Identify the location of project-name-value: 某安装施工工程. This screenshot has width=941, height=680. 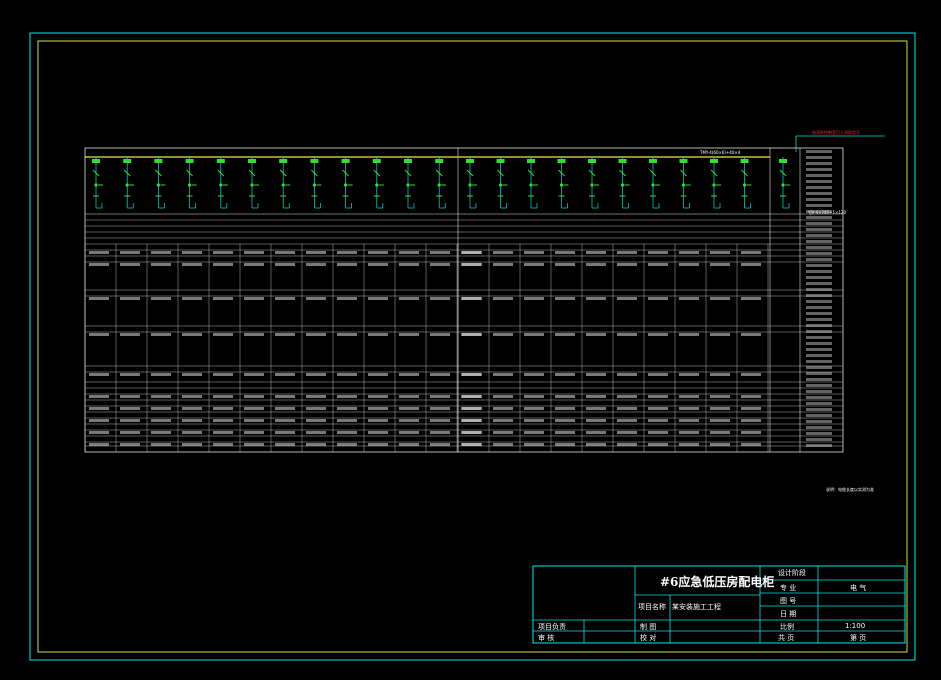
(696, 607).